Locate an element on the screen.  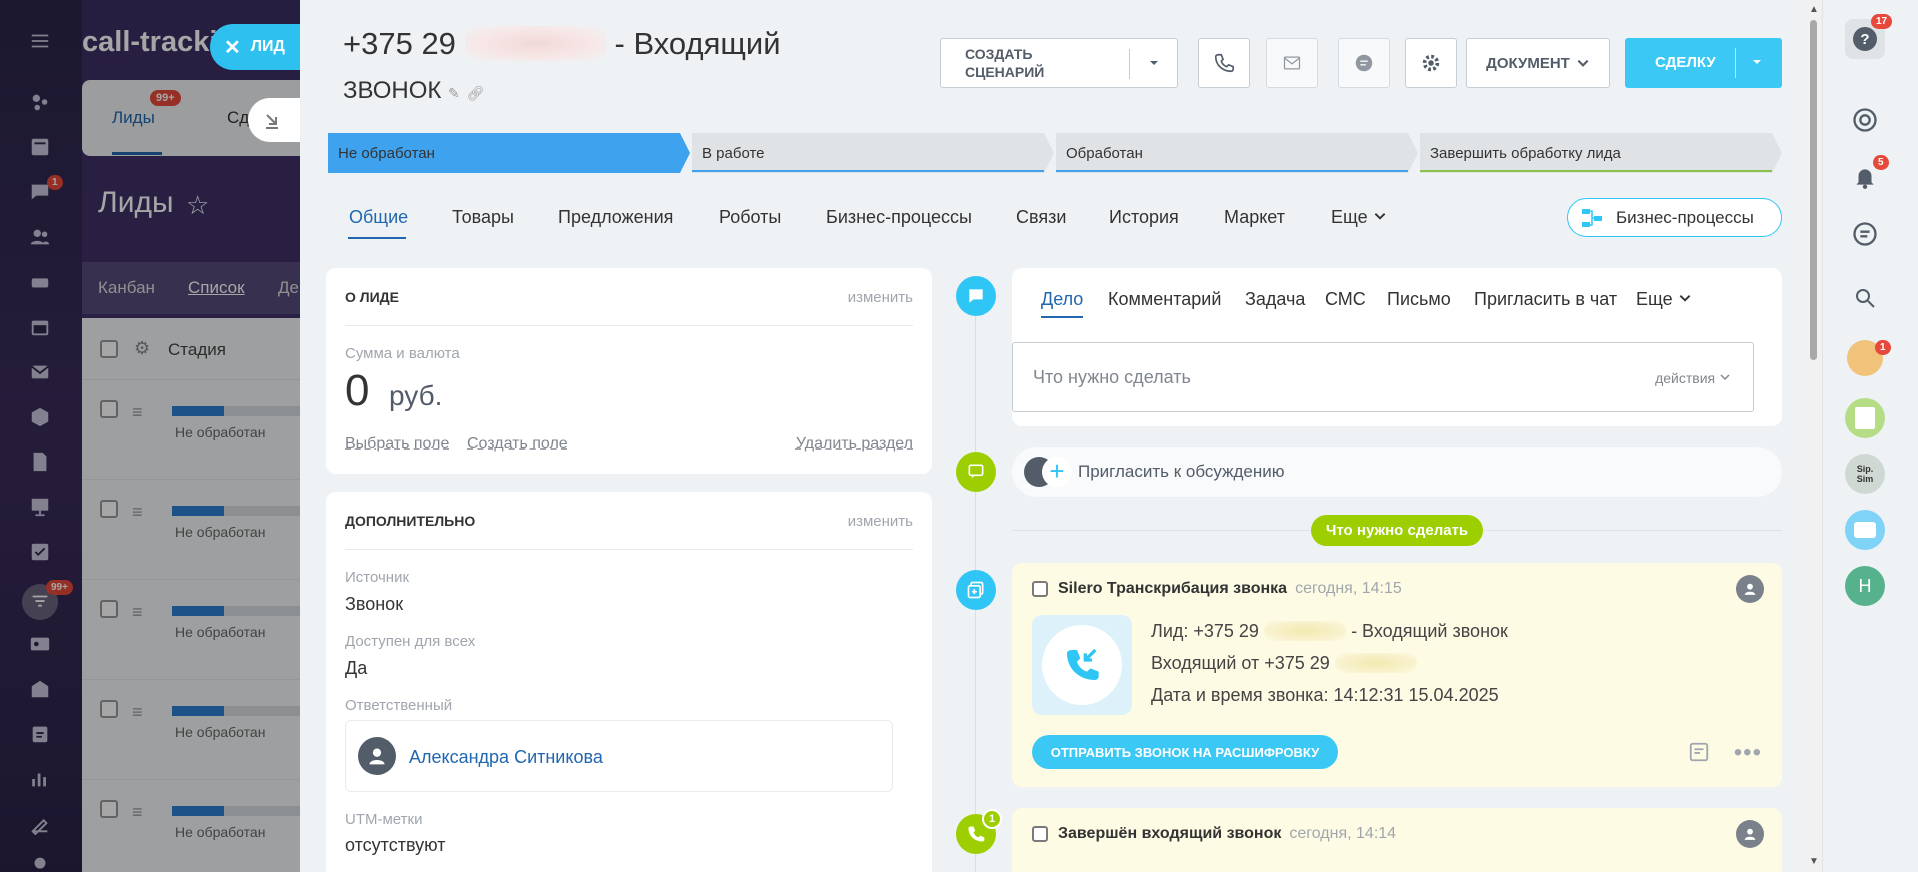
activity-tab-sms: СМС is located at coordinates (1345, 299).